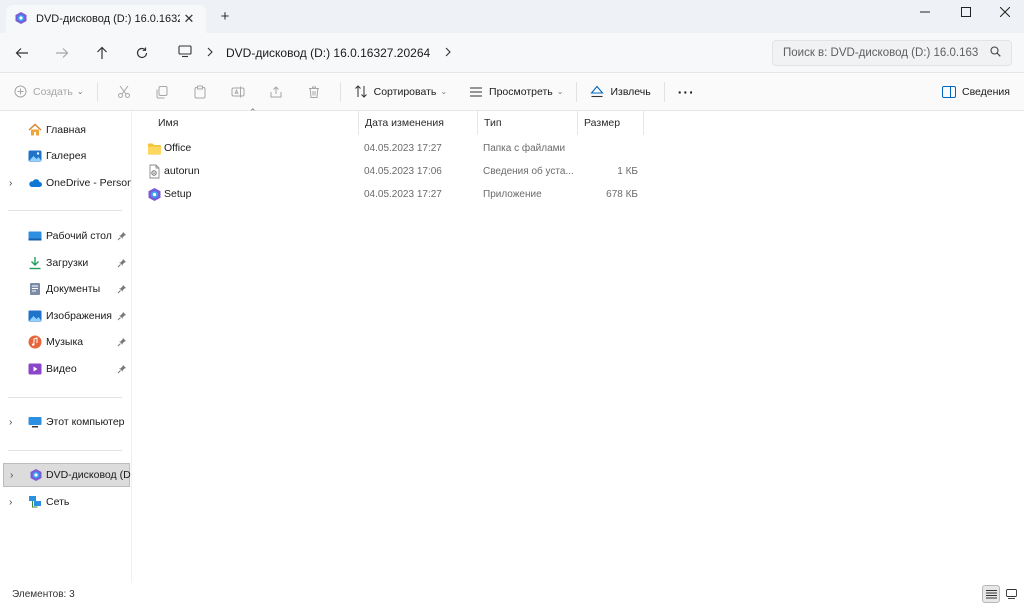 This screenshot has width=1024, height=605. I want to click on scissors-icon, so click(123, 91).